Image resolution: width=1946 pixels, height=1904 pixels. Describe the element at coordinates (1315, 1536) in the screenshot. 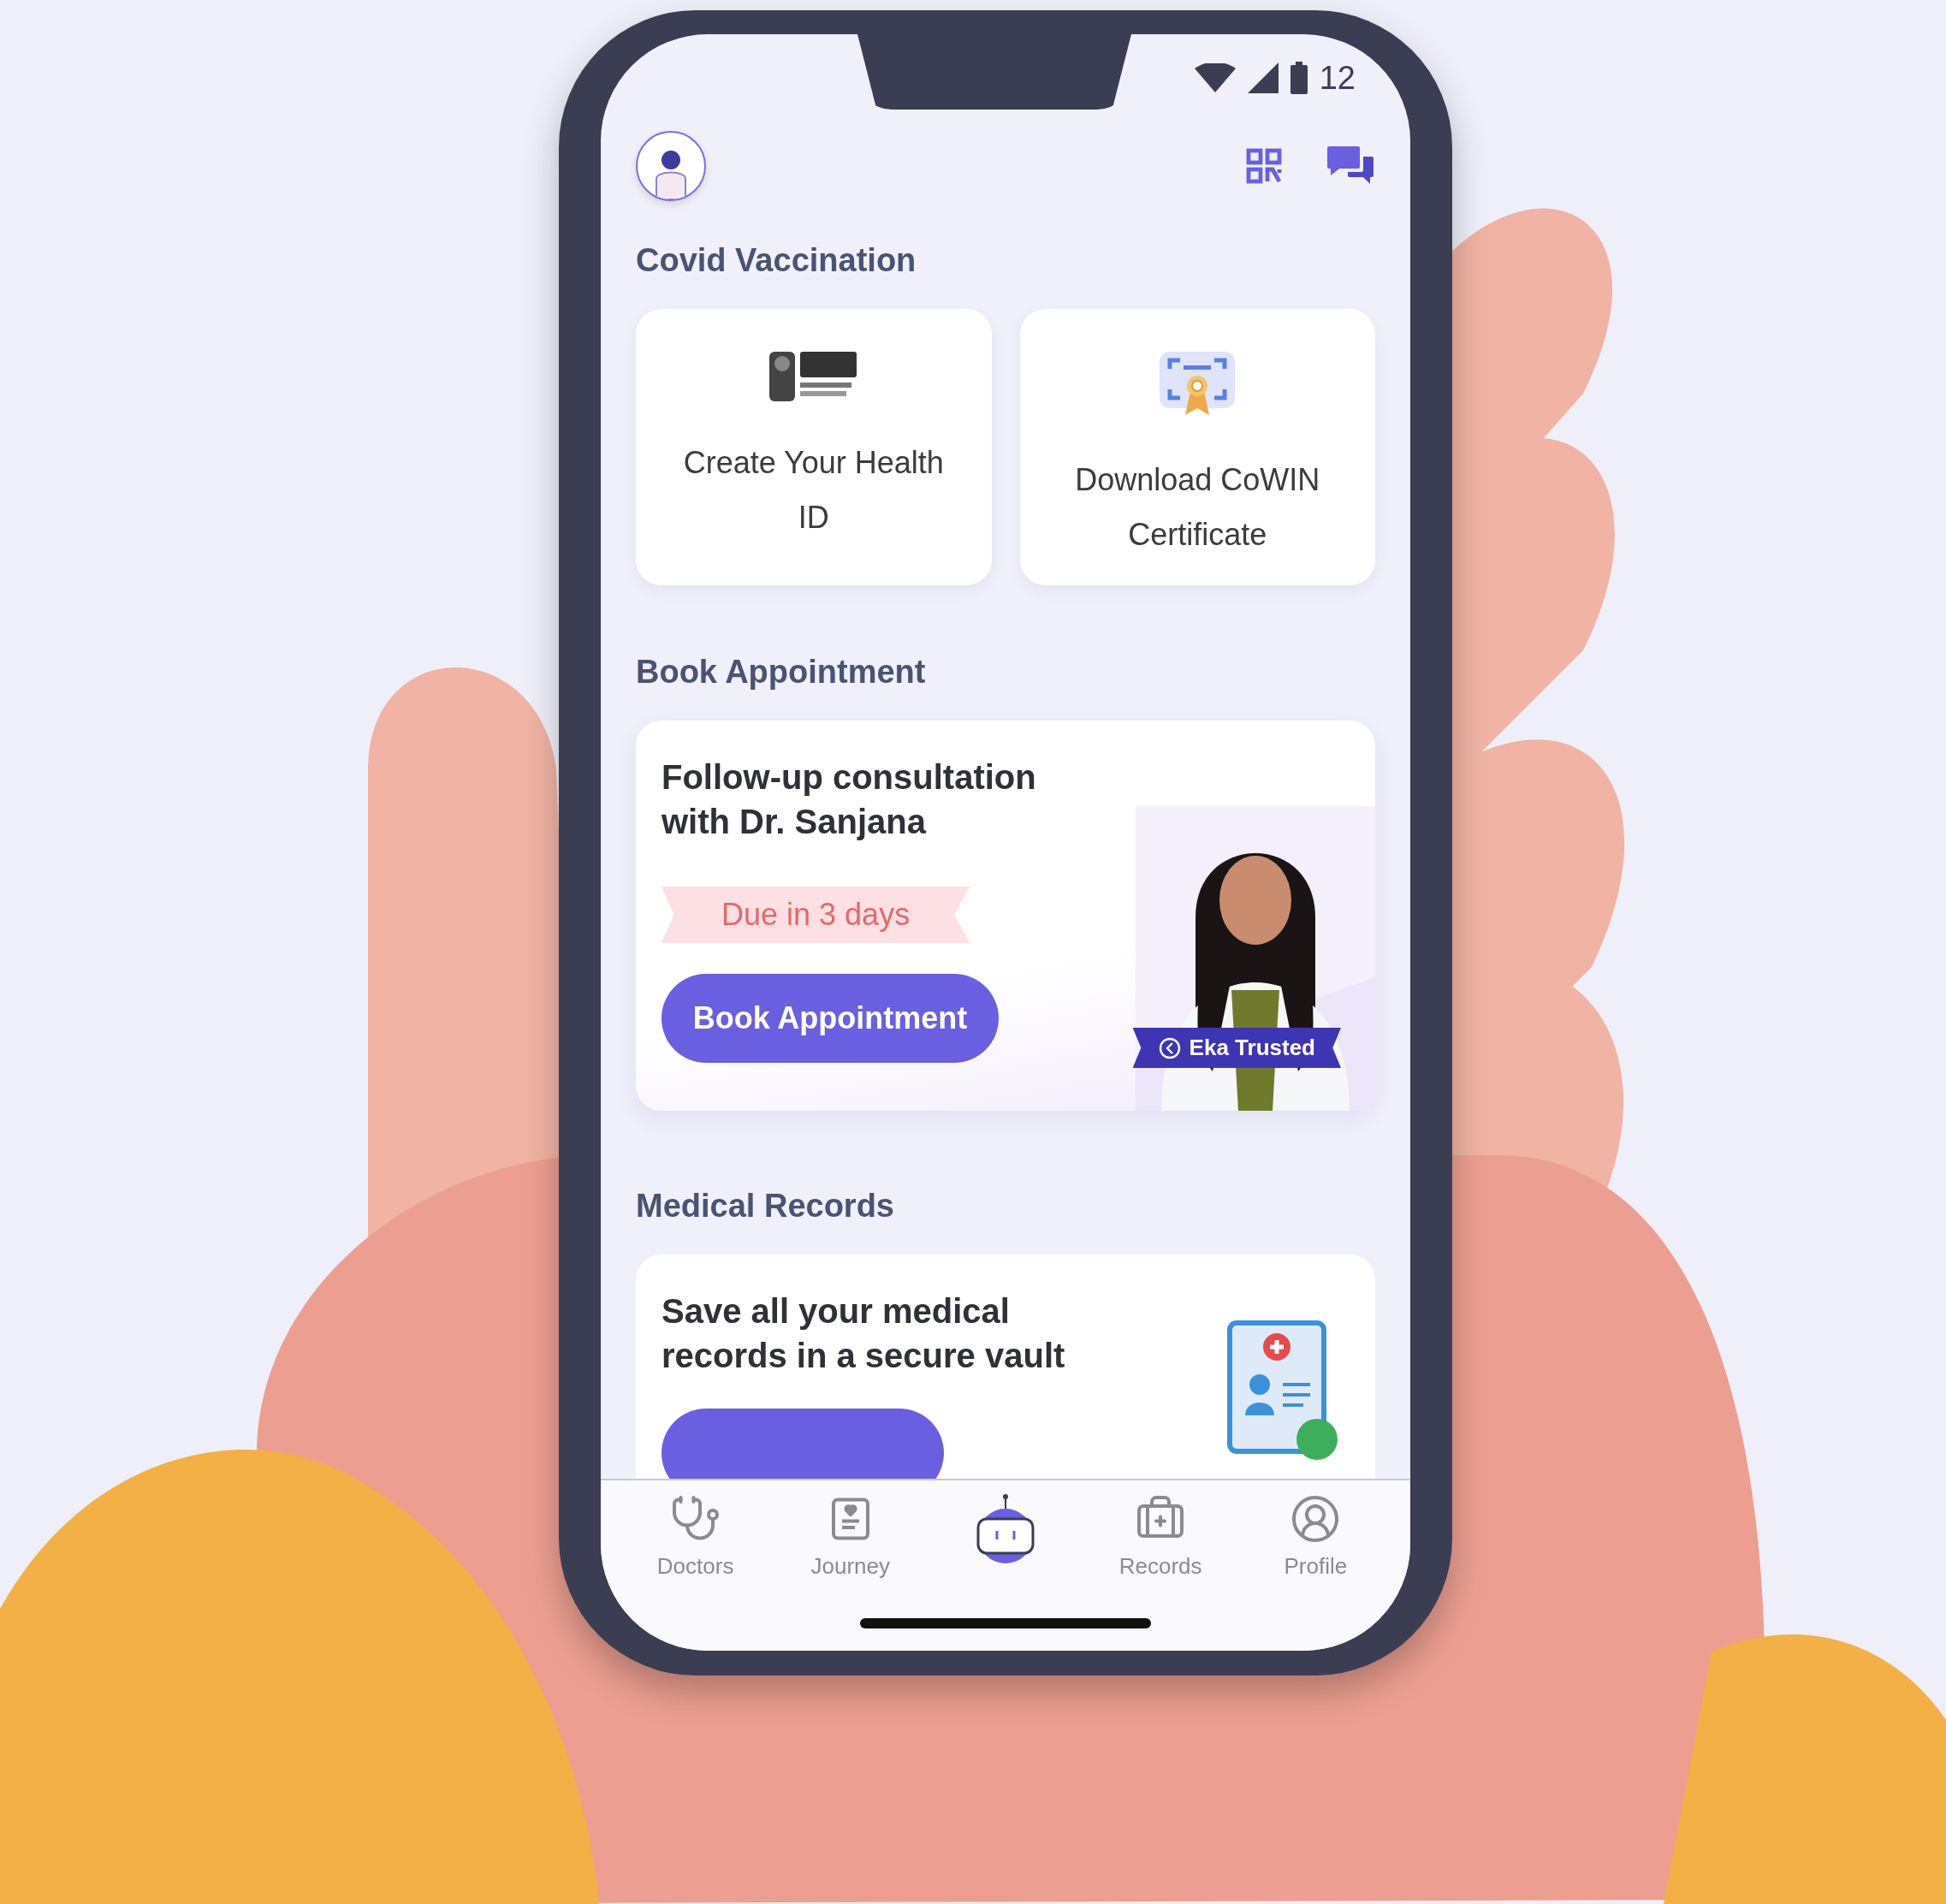

I see `nav-tab: Profile` at that location.